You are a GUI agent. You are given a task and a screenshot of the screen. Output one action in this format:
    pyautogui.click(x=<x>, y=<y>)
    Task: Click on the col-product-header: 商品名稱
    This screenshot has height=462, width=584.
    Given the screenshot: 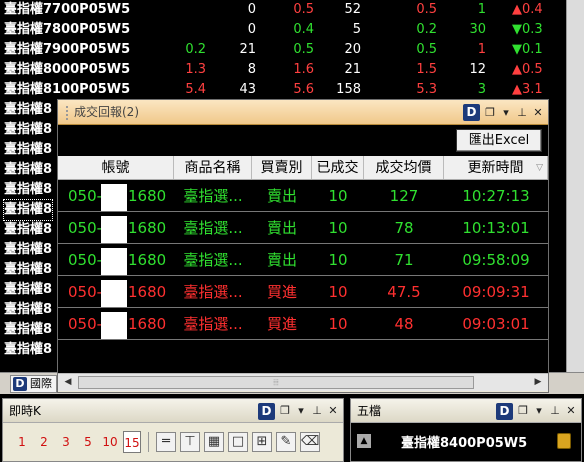 What is the action you would take?
    pyautogui.click(x=213, y=167)
    